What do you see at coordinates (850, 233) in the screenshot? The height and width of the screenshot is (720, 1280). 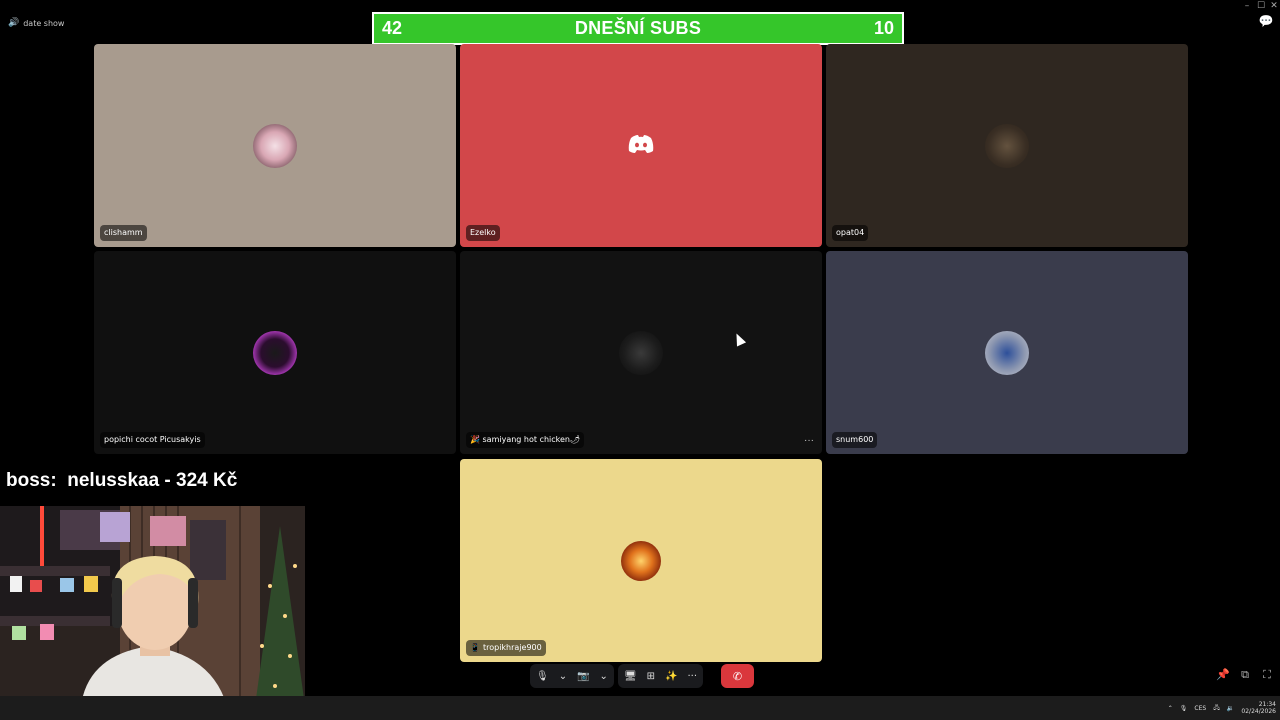 I see `participant-name: opat04` at bounding box center [850, 233].